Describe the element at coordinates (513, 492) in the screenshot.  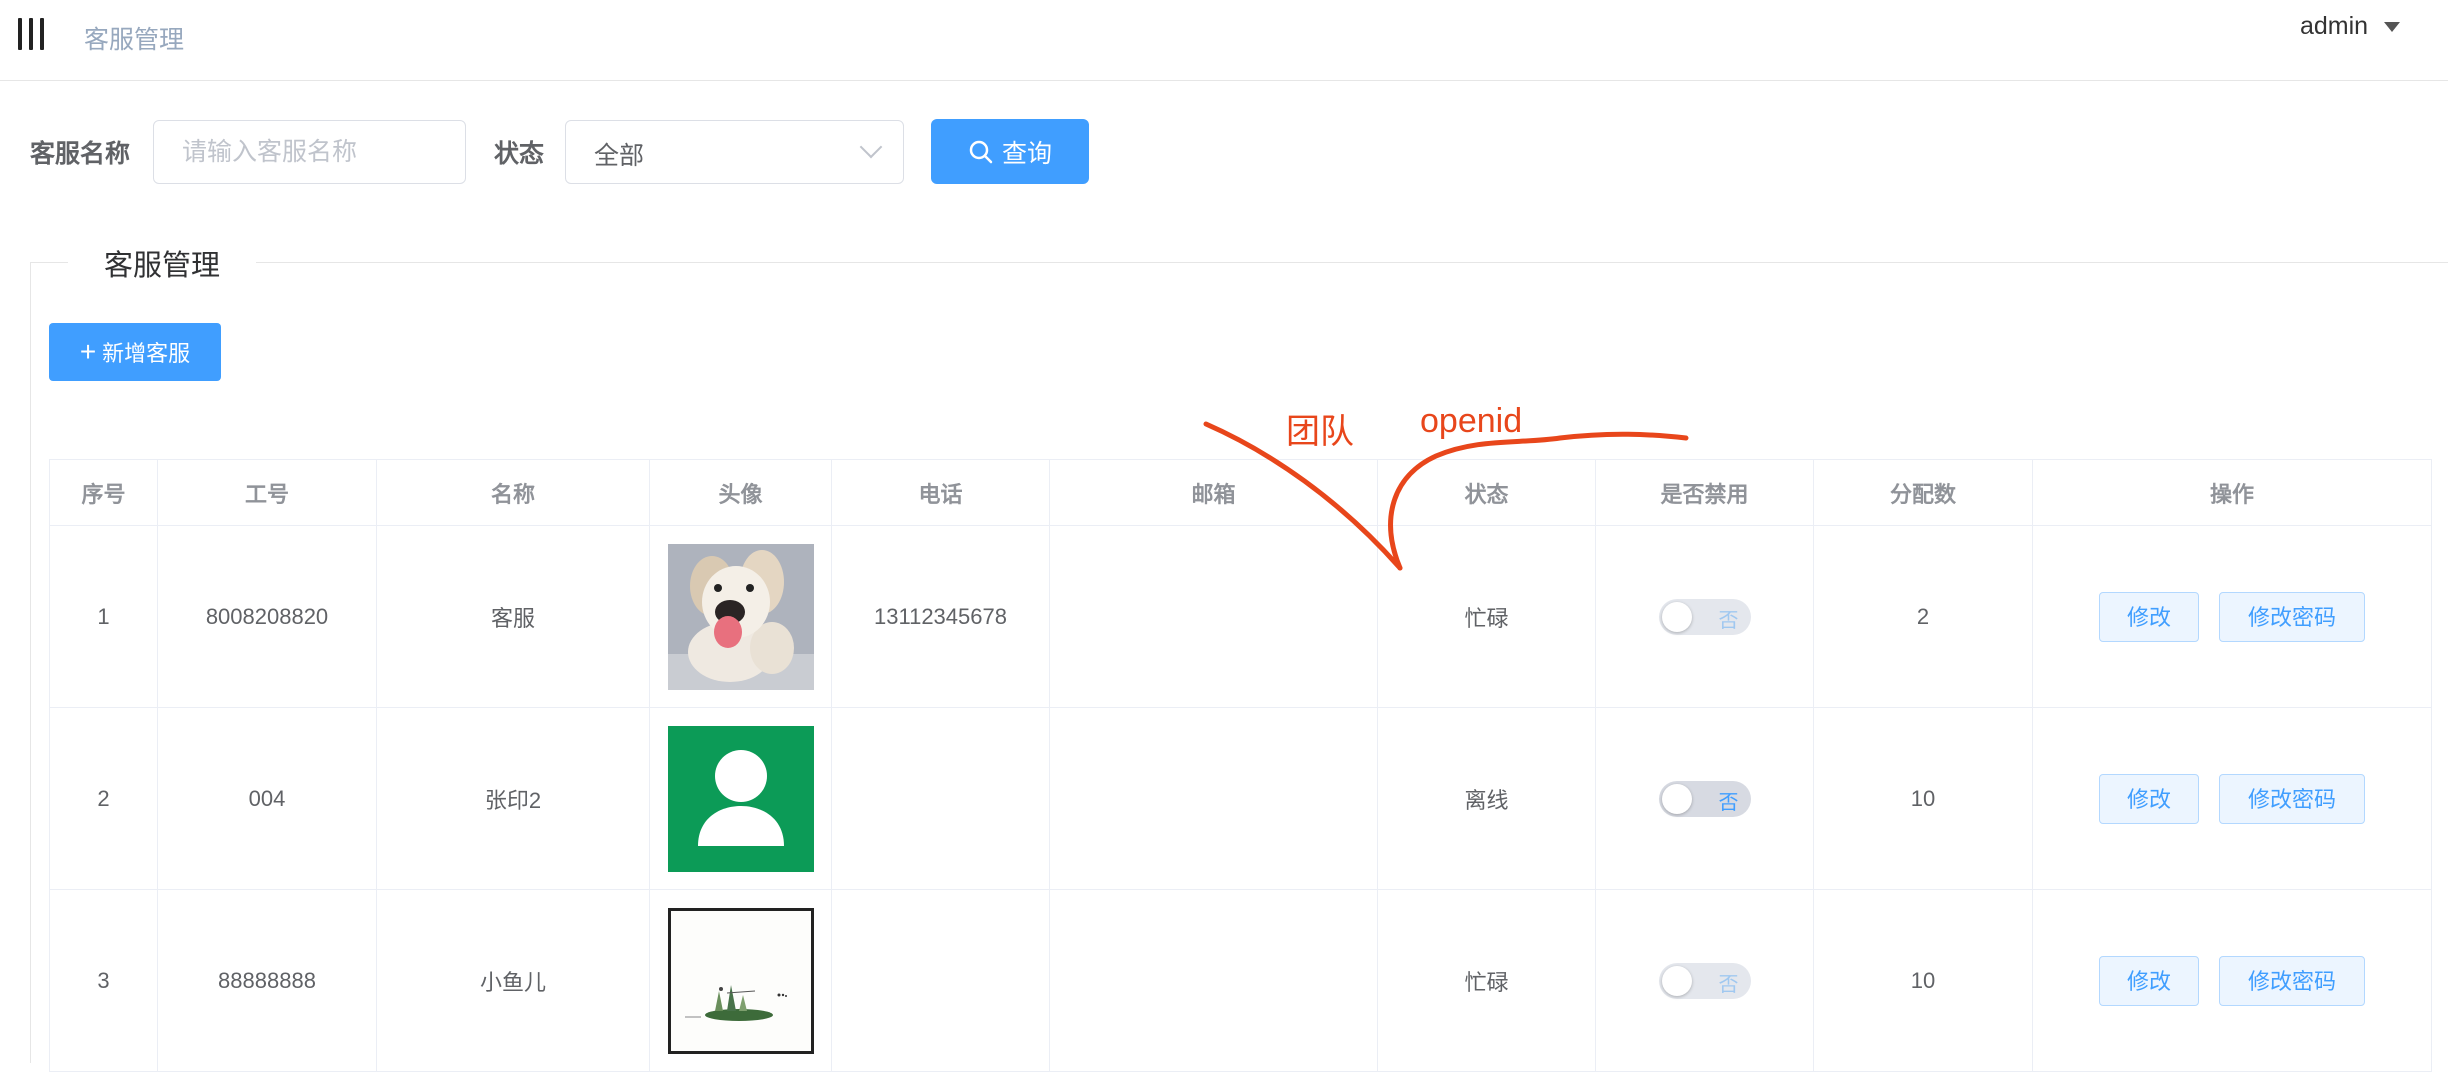
I see `column-header-name: 名称` at that location.